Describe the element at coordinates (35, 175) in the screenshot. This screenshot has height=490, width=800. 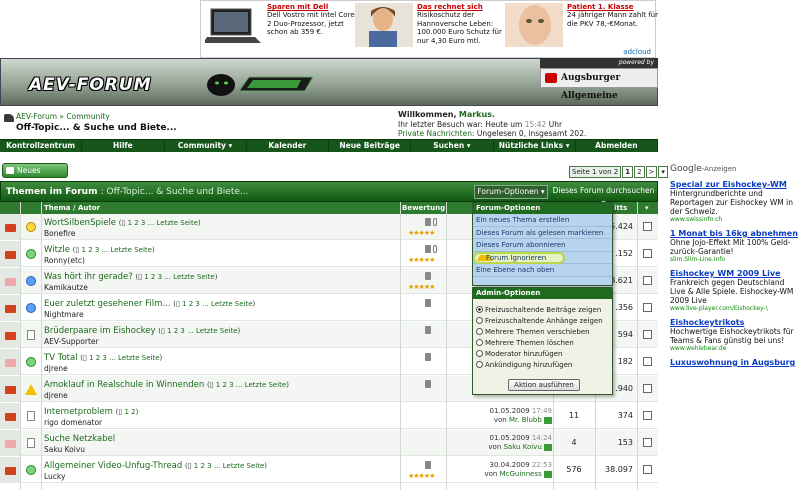
I see `new-thread-button: Neues Thema` at that location.